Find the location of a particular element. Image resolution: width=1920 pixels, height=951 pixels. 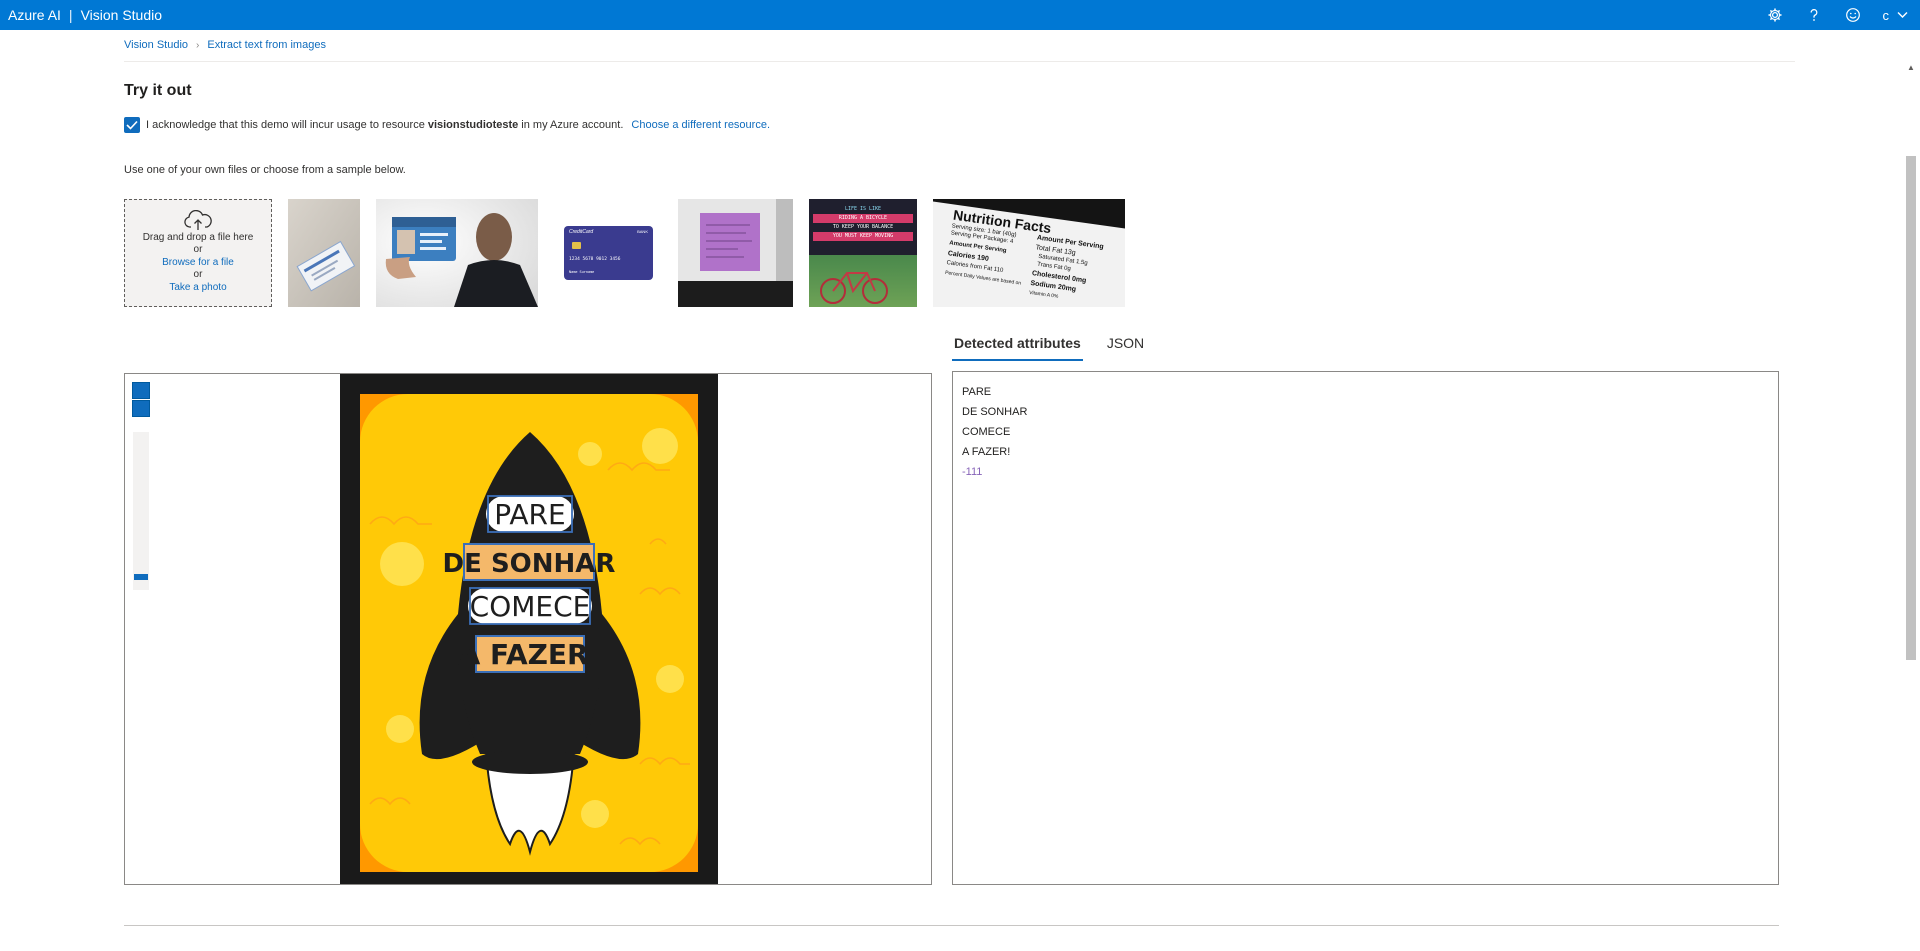

zoom-out-button is located at coordinates (141, 408).